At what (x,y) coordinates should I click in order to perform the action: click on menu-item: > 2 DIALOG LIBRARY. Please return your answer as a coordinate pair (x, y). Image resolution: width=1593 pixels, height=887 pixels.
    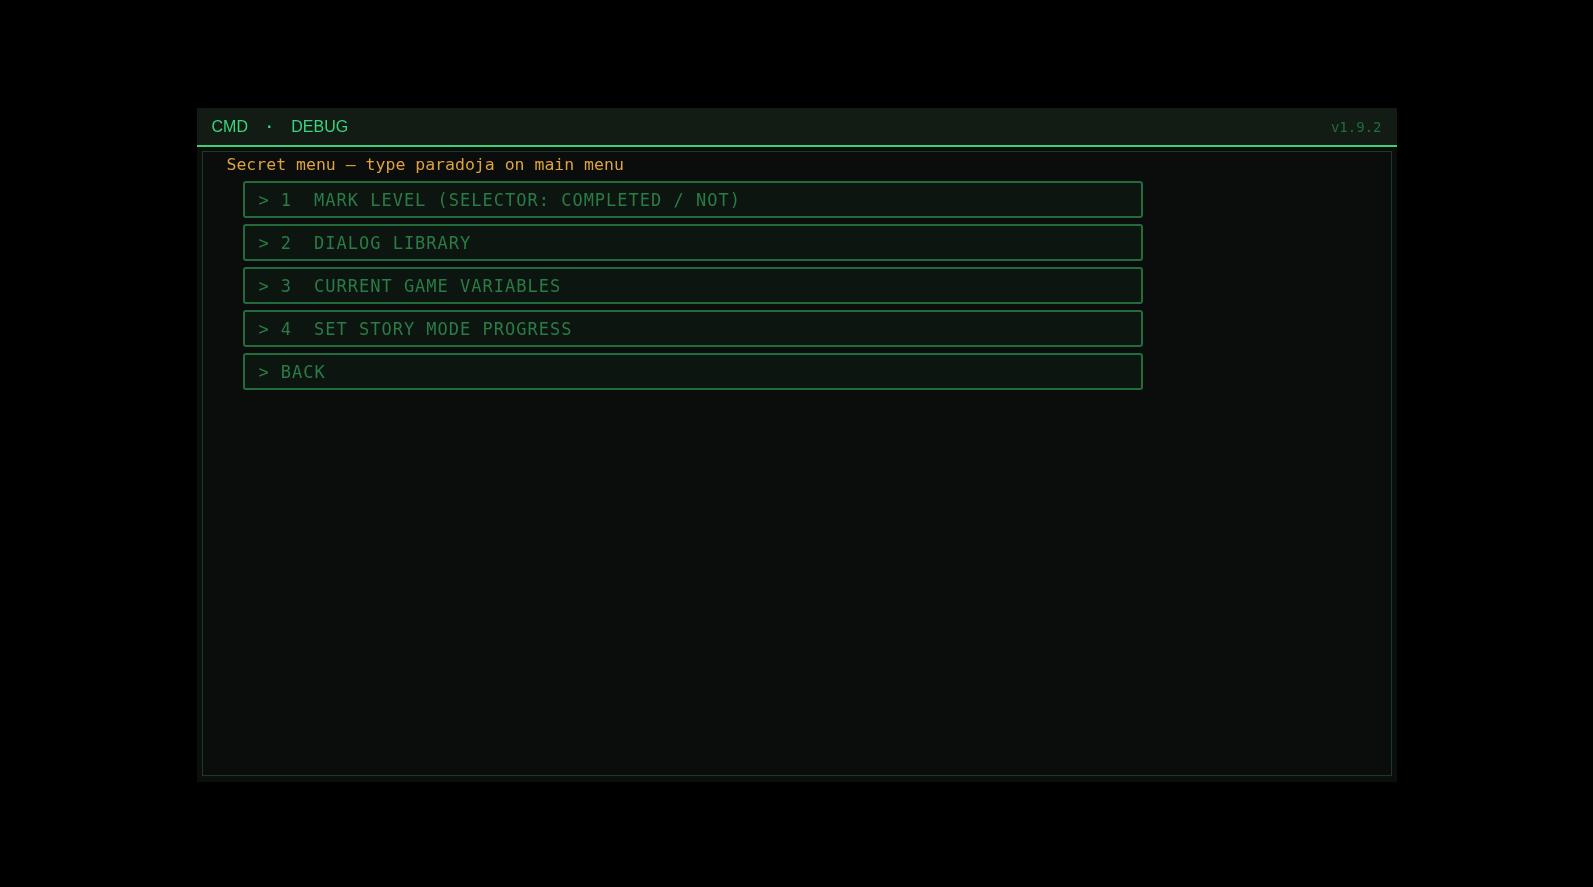
    Looking at the image, I should click on (692, 242).